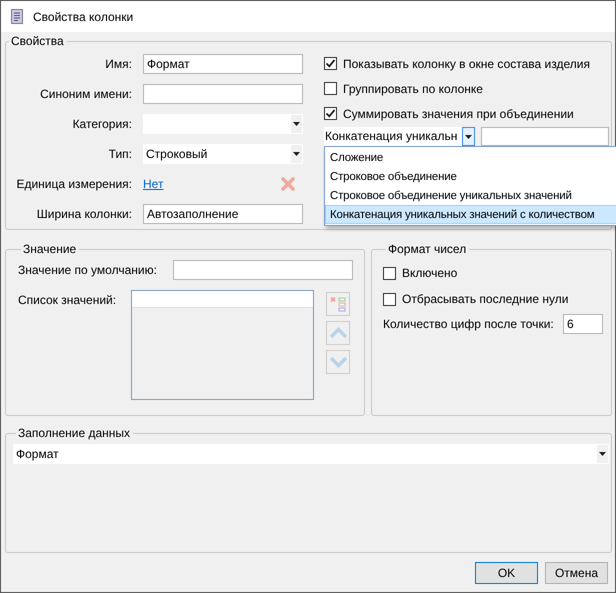 The height and width of the screenshot is (593, 616). I want to click on dialog-button: OK, so click(506, 573).